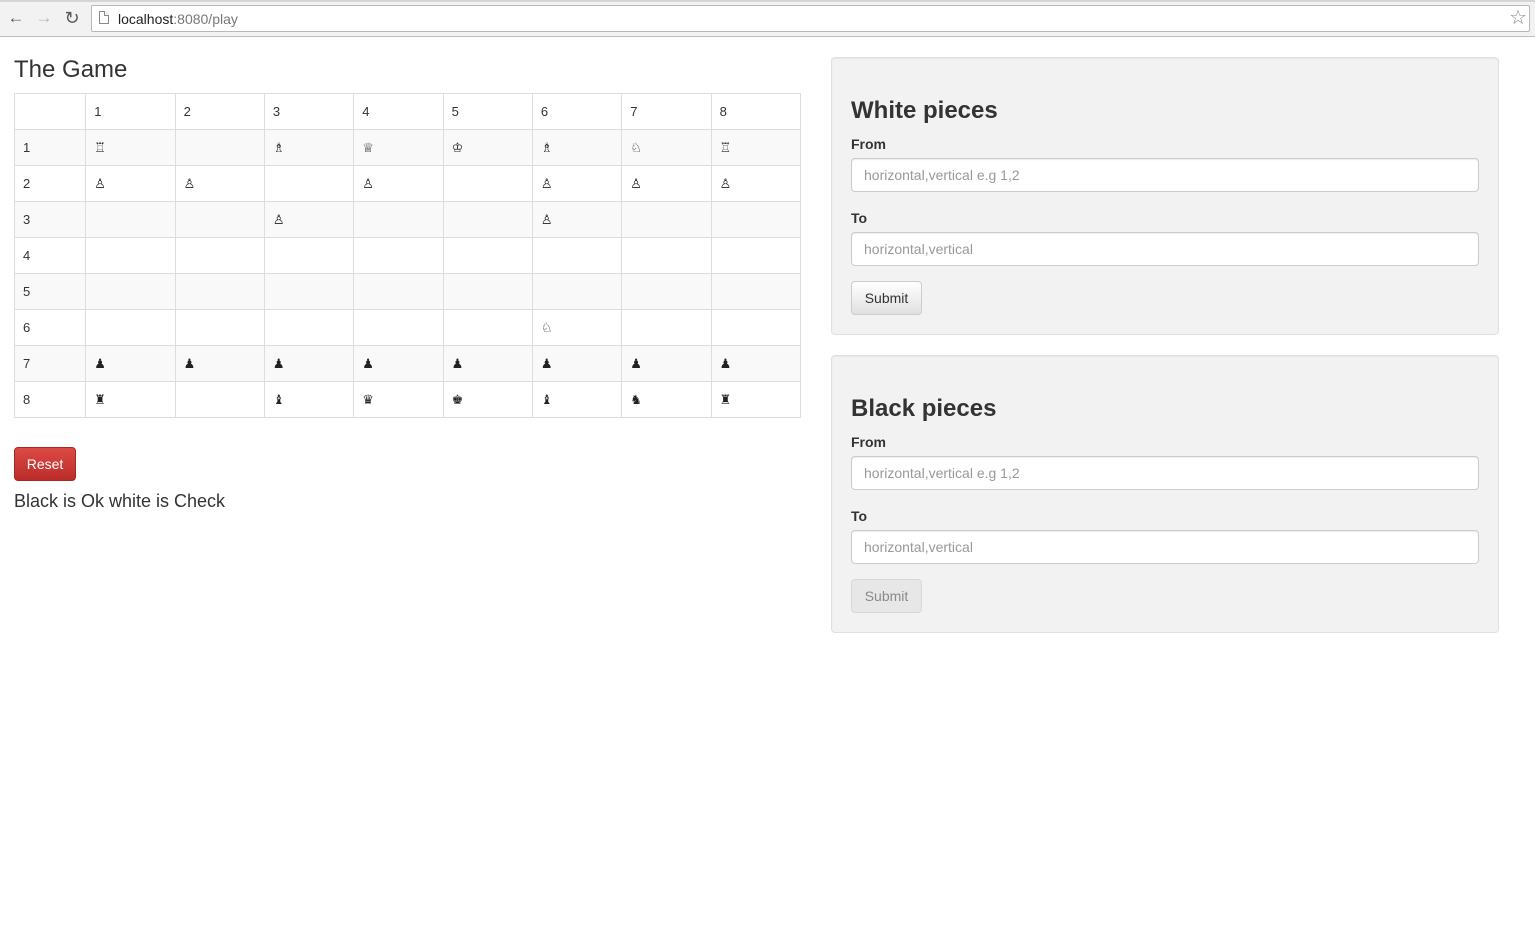  I want to click on forward-arrow-icon: →, so click(44, 18).